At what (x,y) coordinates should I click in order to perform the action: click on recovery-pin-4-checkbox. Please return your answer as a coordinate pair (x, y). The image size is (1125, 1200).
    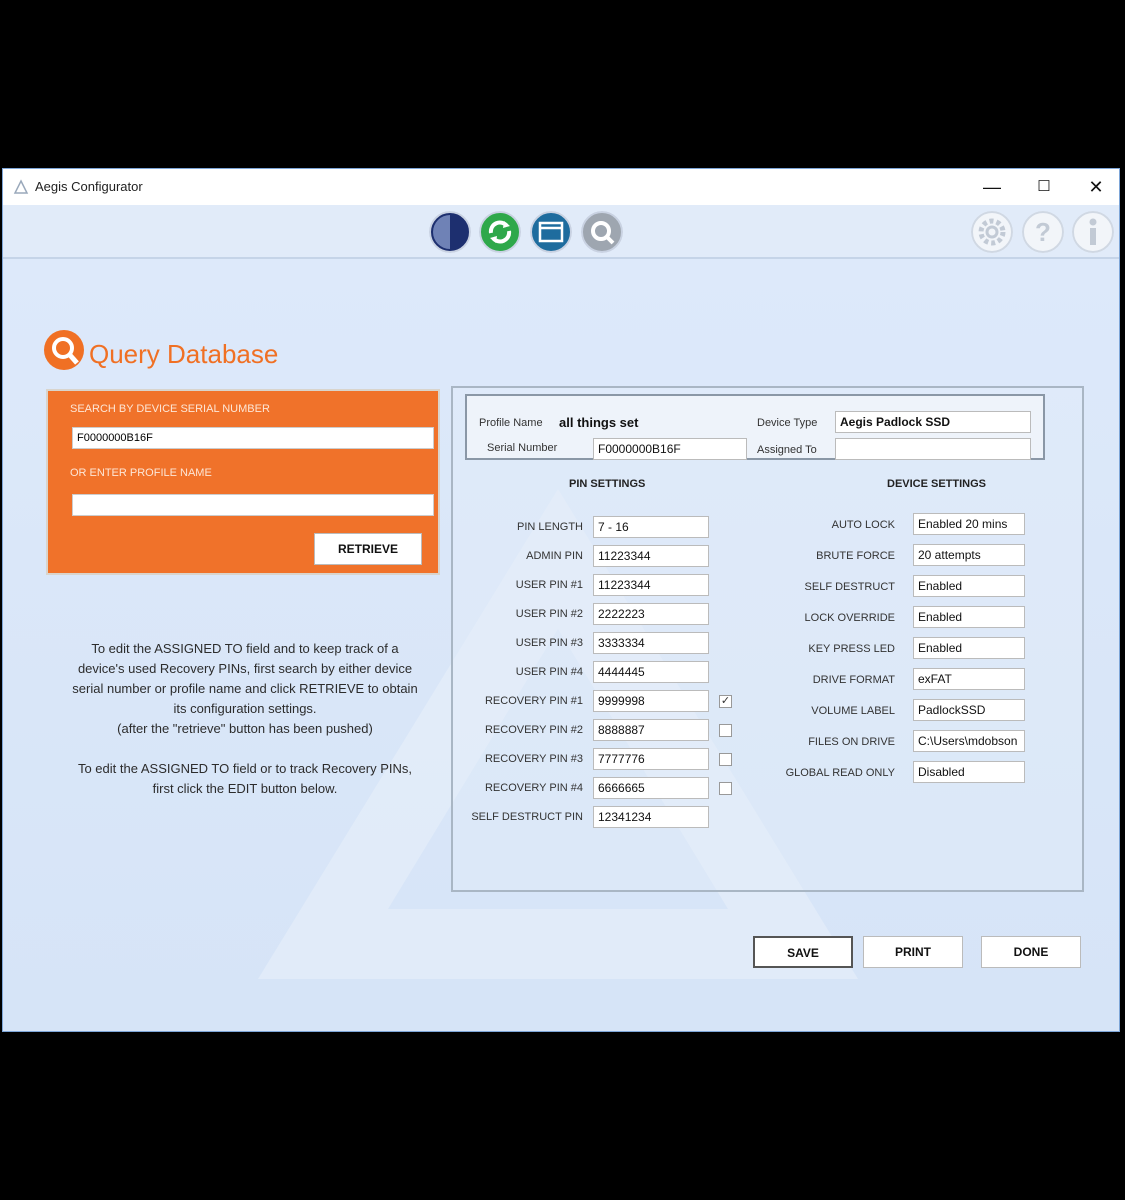
    Looking at the image, I should click on (725, 788).